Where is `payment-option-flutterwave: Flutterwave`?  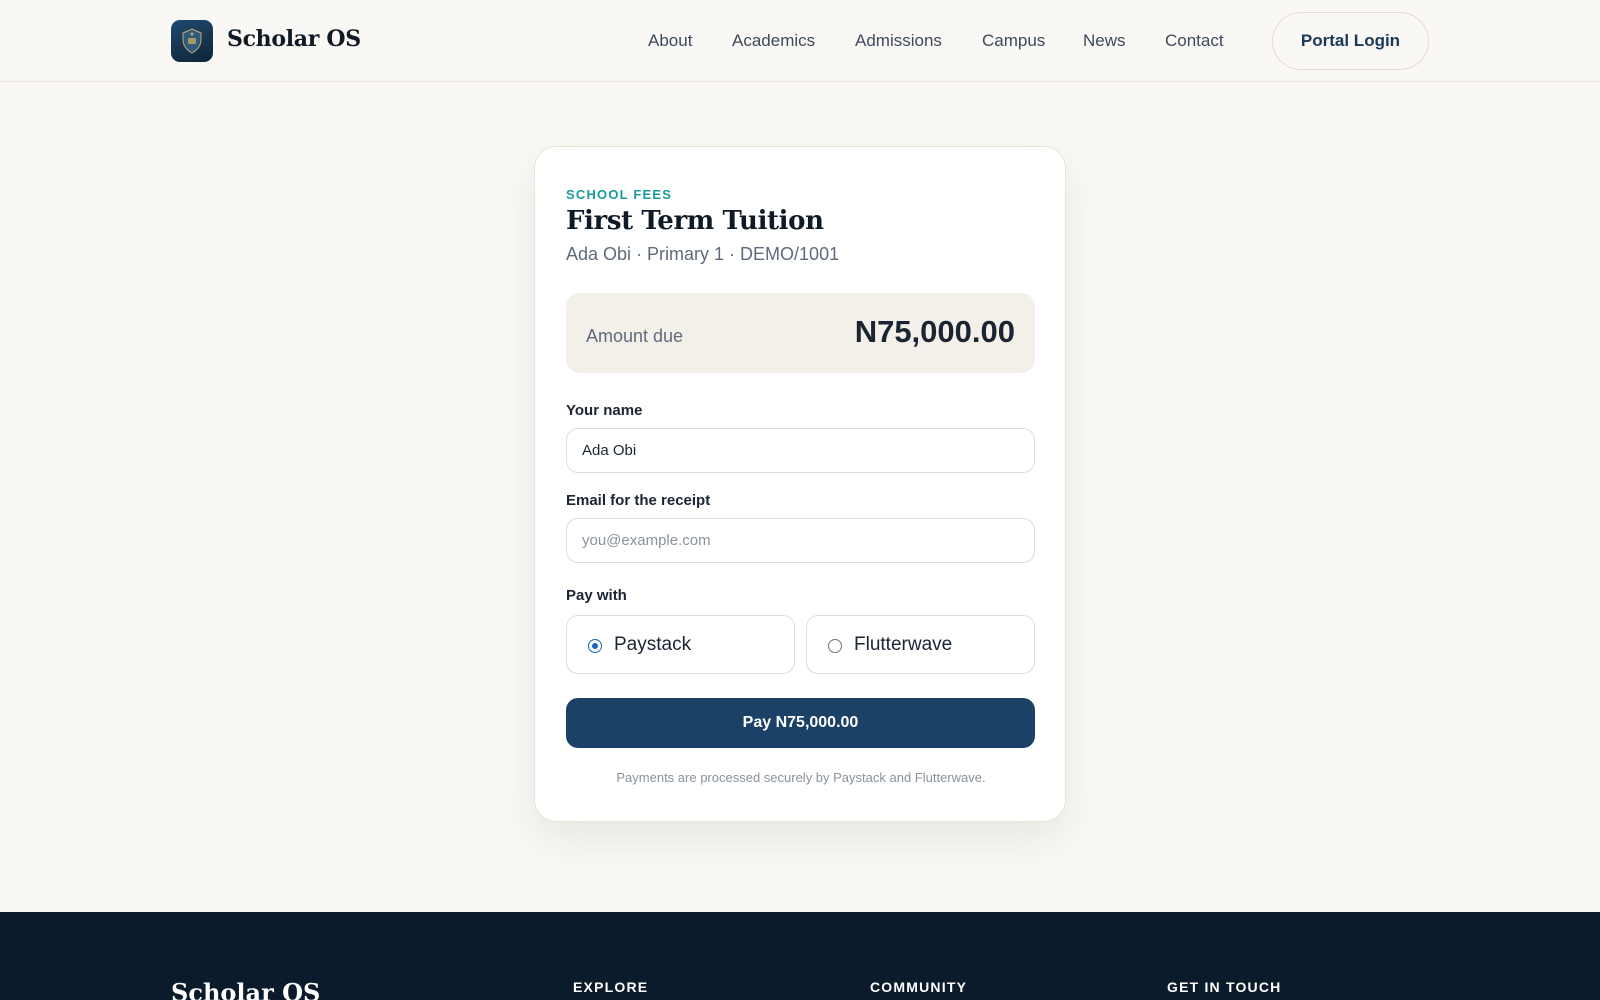
payment-option-flutterwave: Flutterwave is located at coordinates (920, 644).